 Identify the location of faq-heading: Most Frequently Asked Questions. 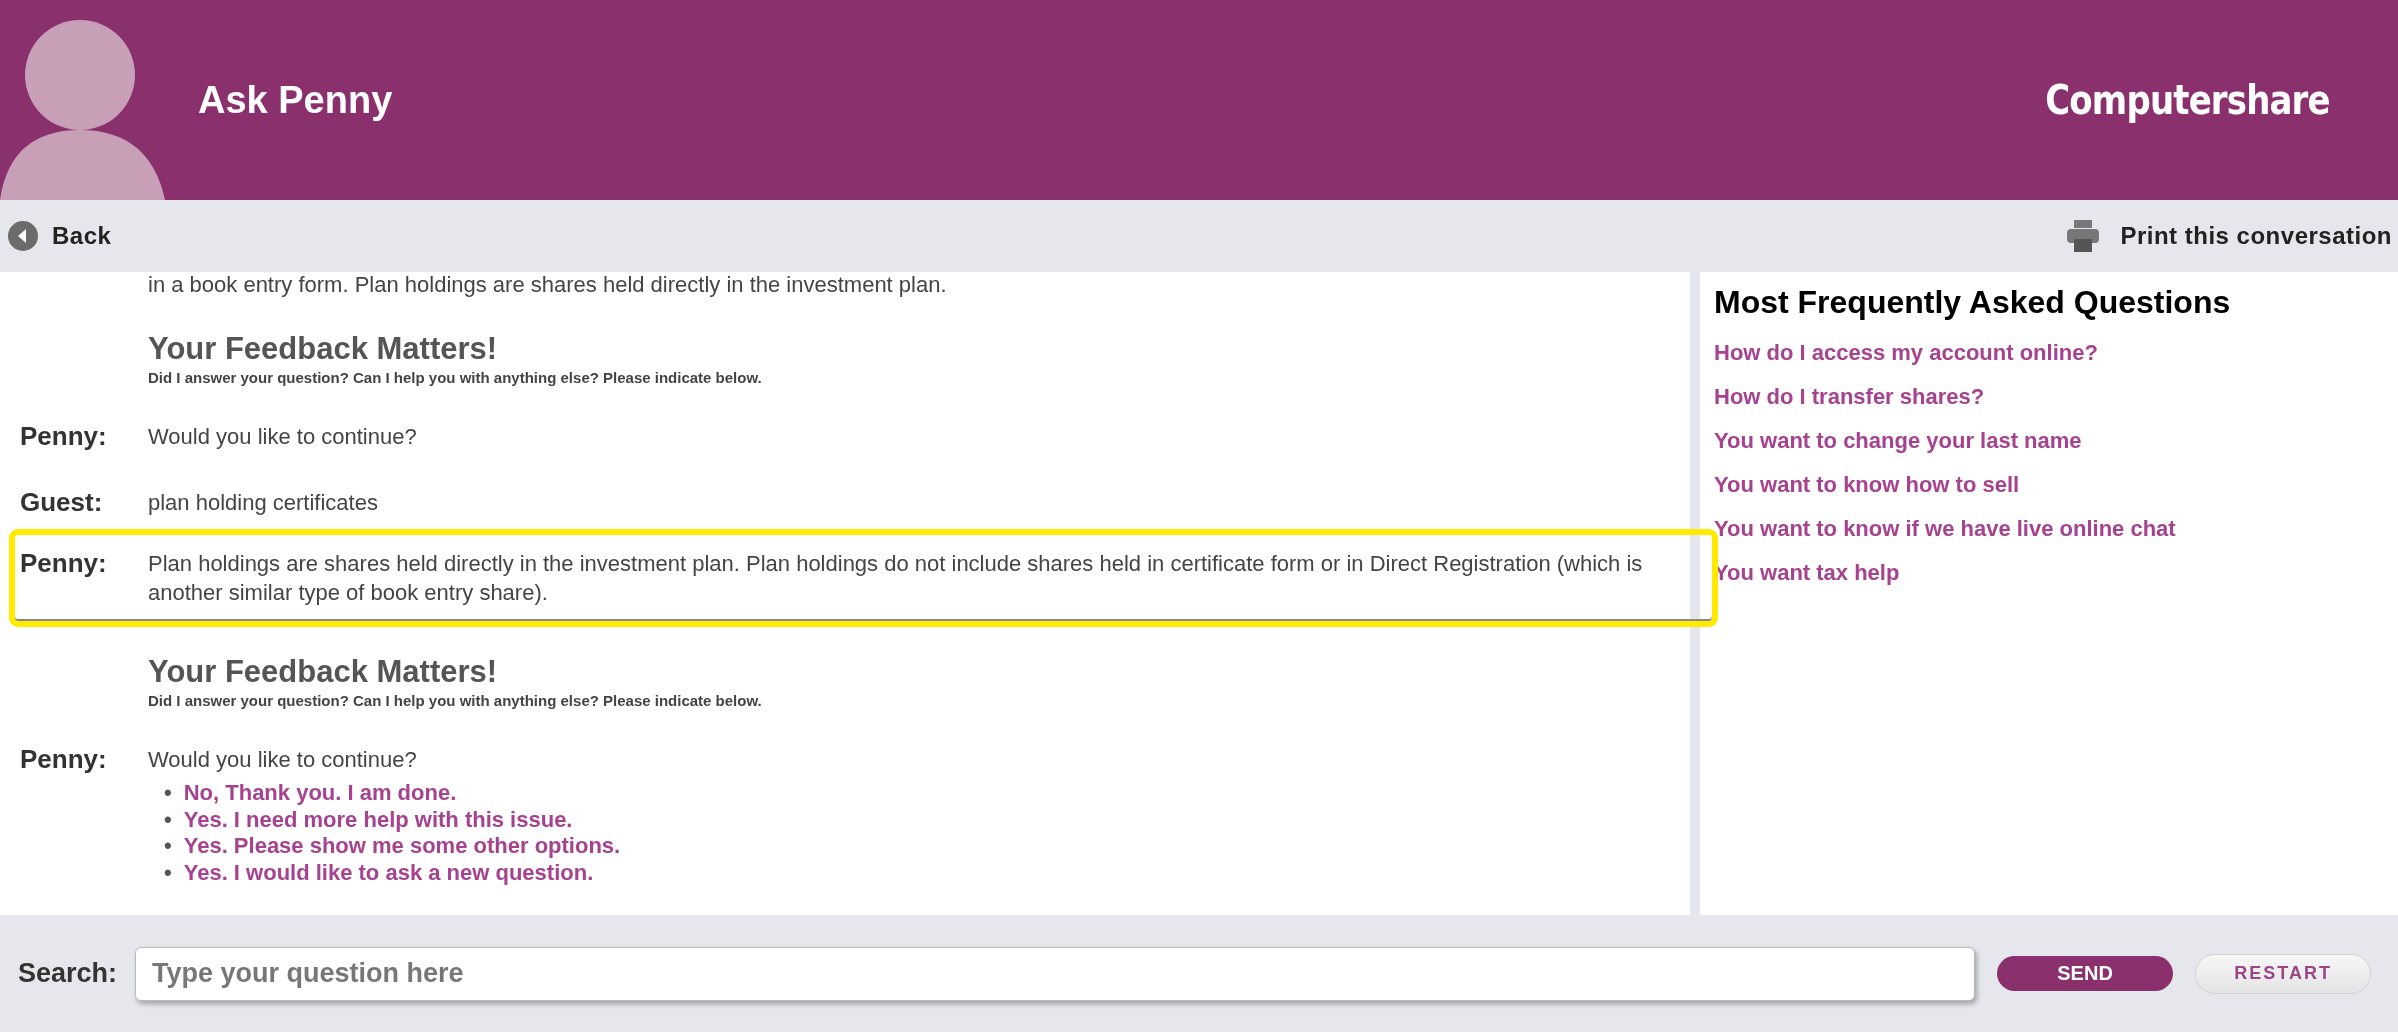
(1973, 302).